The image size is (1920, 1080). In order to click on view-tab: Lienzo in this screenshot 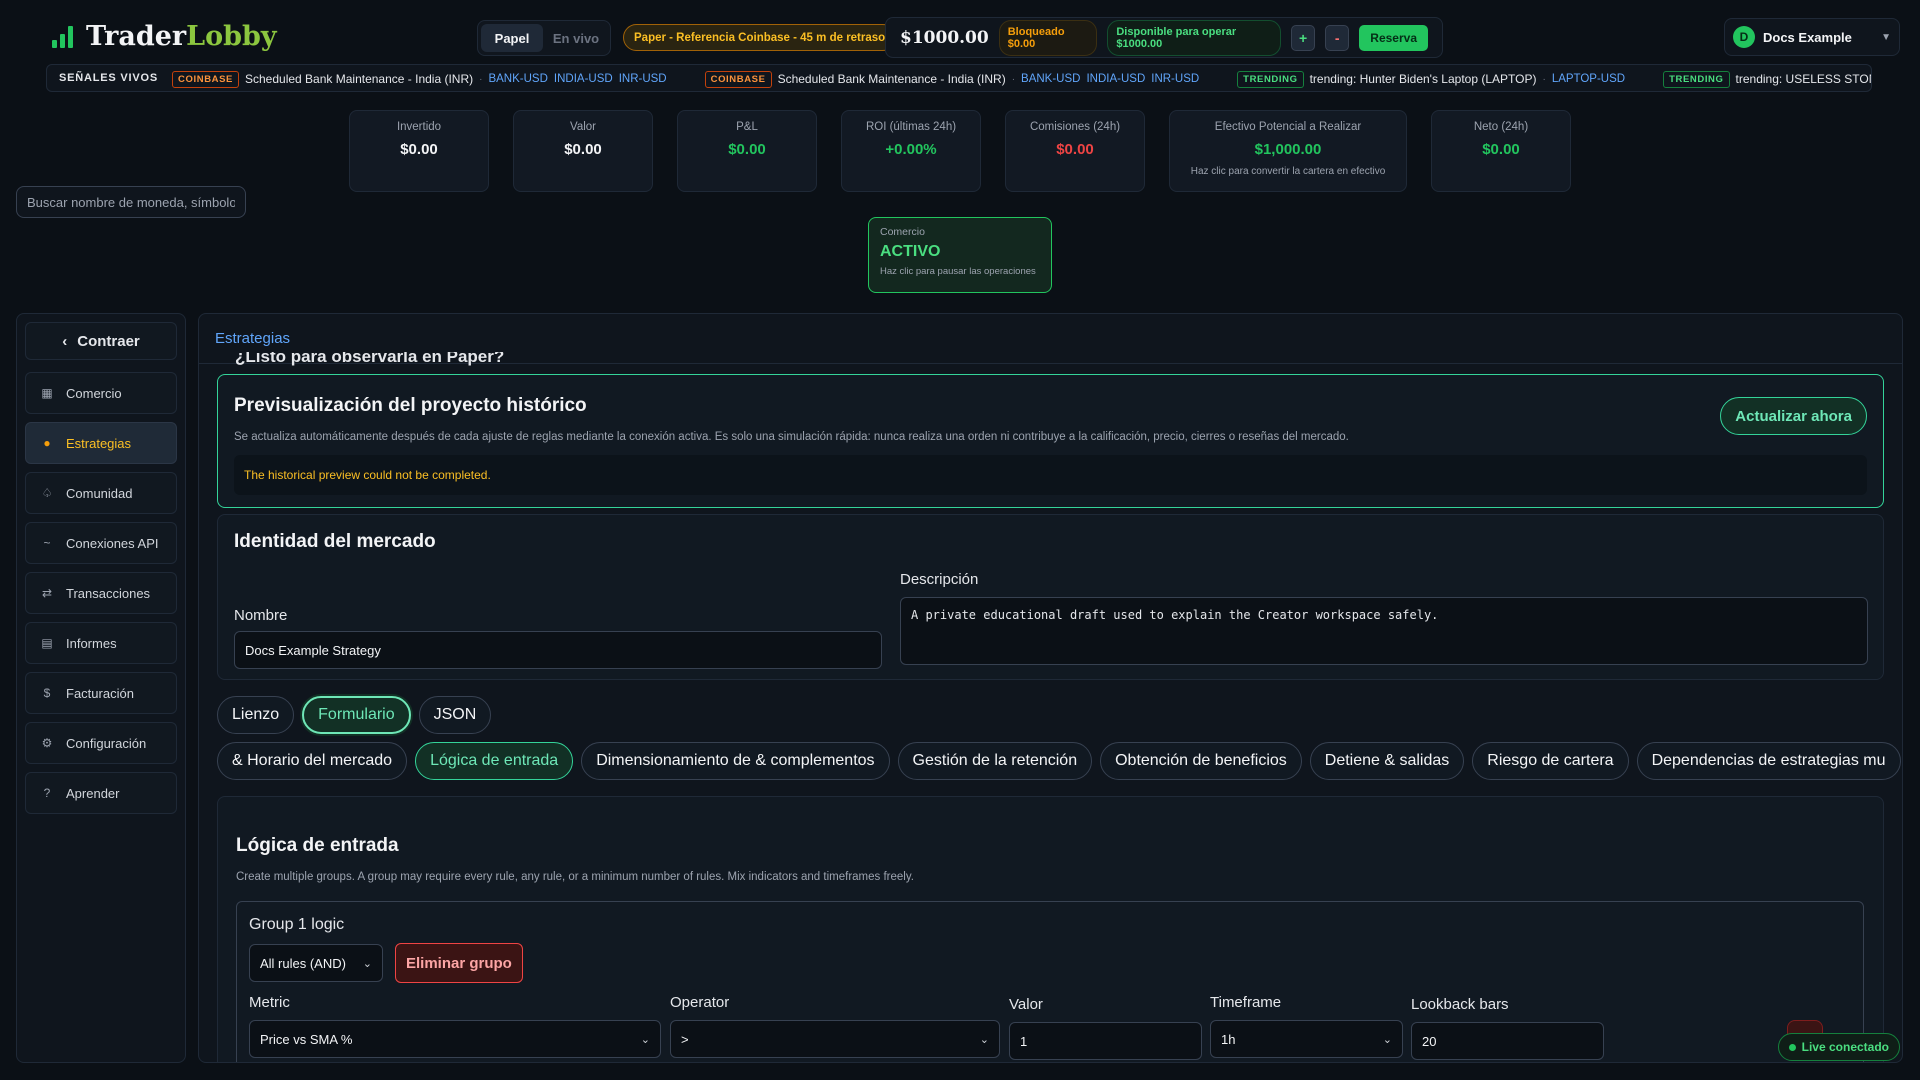, I will do `click(256, 715)`.